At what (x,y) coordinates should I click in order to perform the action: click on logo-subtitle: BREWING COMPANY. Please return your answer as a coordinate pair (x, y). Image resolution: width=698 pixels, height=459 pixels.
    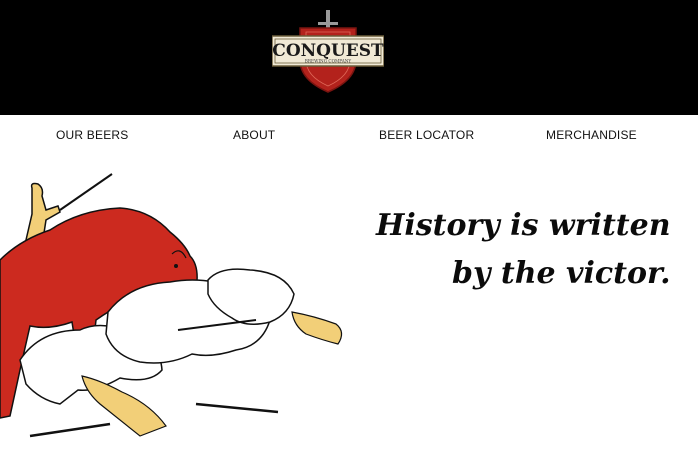
    Looking at the image, I should click on (328, 61).